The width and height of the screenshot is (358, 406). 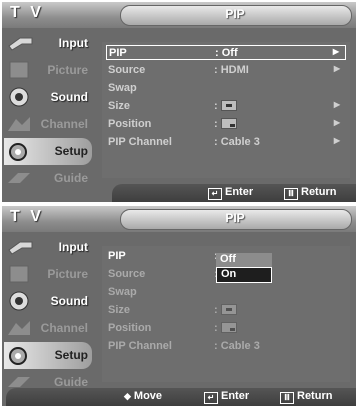 I want to click on sidebar-item-label: Input, so click(x=73, y=43).